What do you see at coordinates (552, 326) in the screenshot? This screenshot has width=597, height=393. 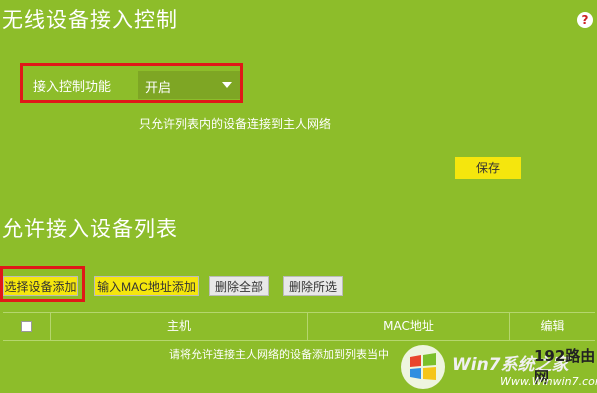 I see `column-header-edit: 编辑` at bounding box center [552, 326].